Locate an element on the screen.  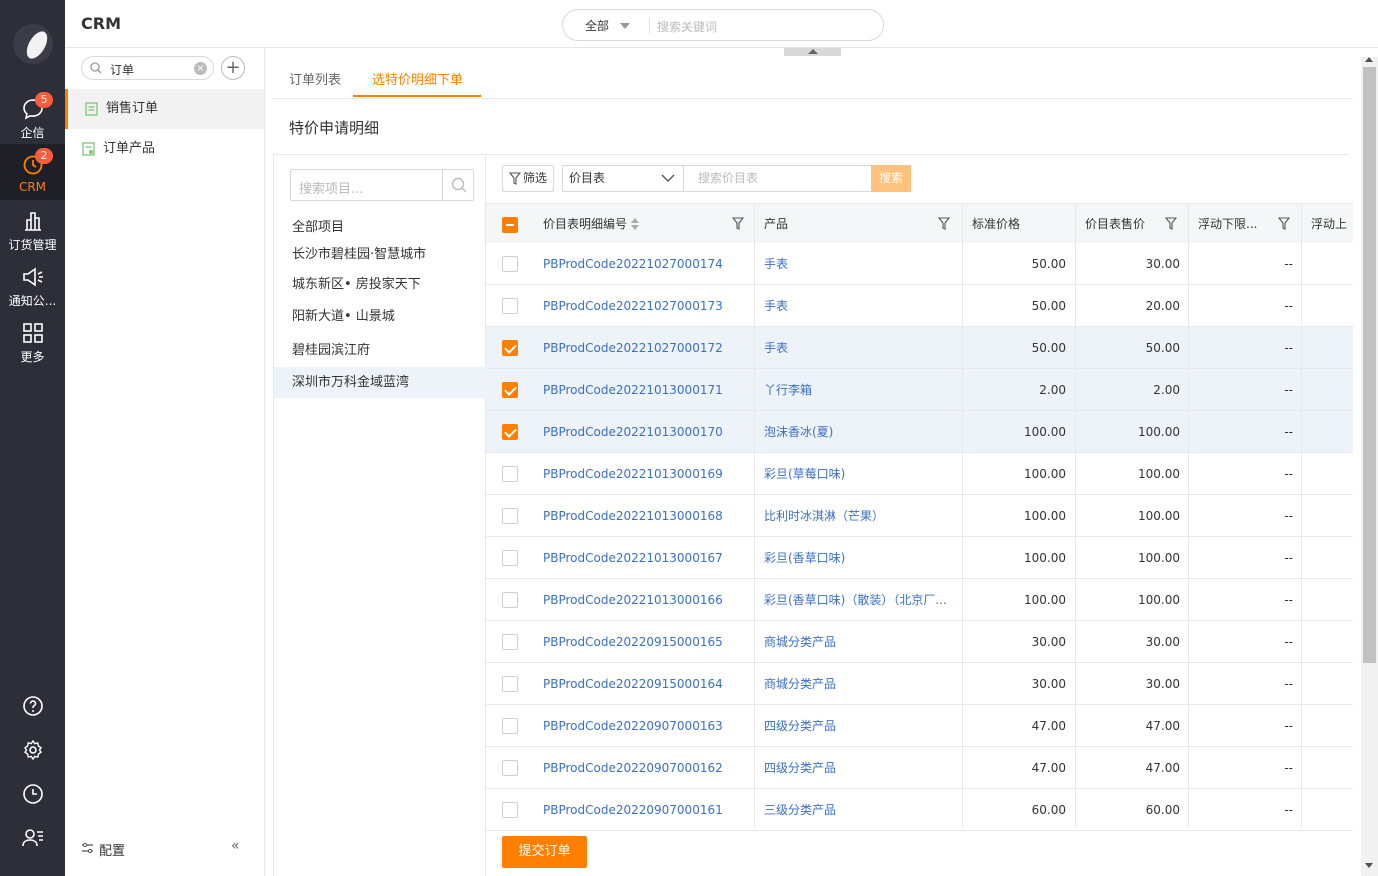
product-link: 比利时冰淇淋（芒果） is located at coordinates (859, 516).